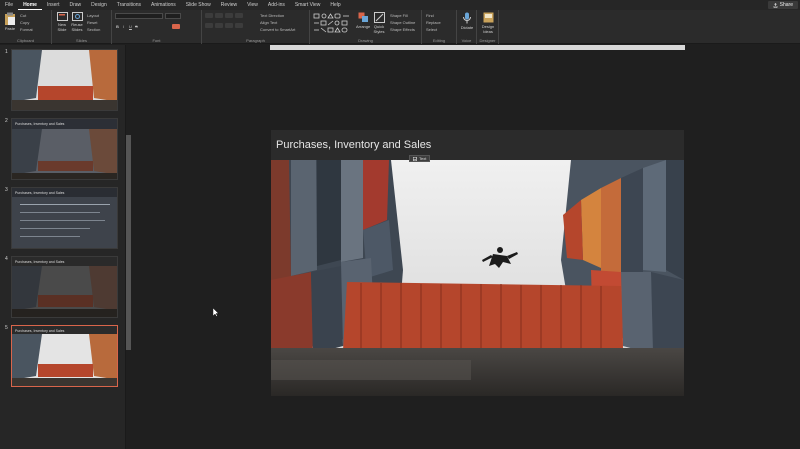  I want to click on font-group: B I U S Font, so click(157, 27).